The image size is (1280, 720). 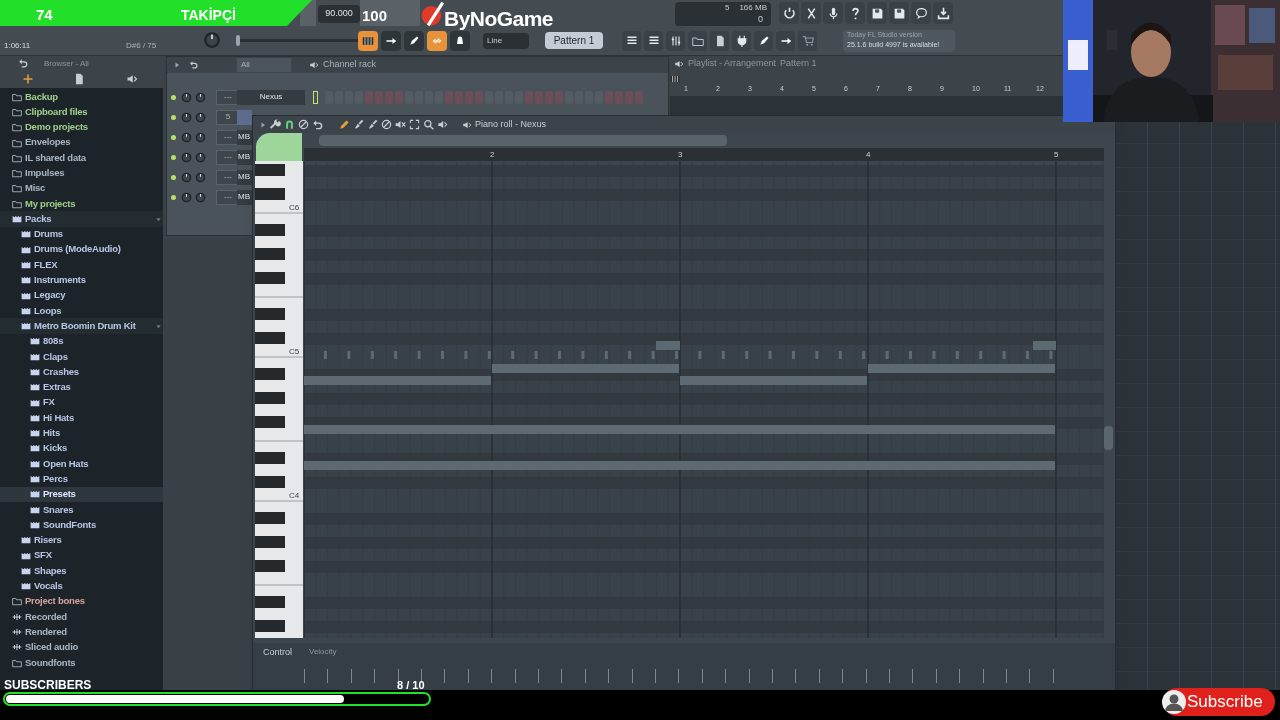 What do you see at coordinates (81, 97) in the screenshot?
I see `browser-item: Backup` at bounding box center [81, 97].